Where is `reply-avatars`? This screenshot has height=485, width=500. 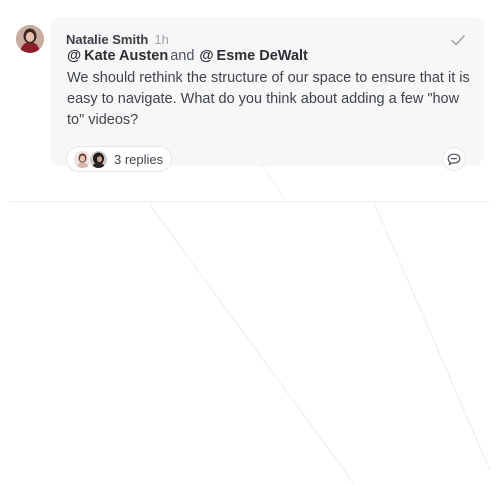
reply-avatars is located at coordinates (90, 159).